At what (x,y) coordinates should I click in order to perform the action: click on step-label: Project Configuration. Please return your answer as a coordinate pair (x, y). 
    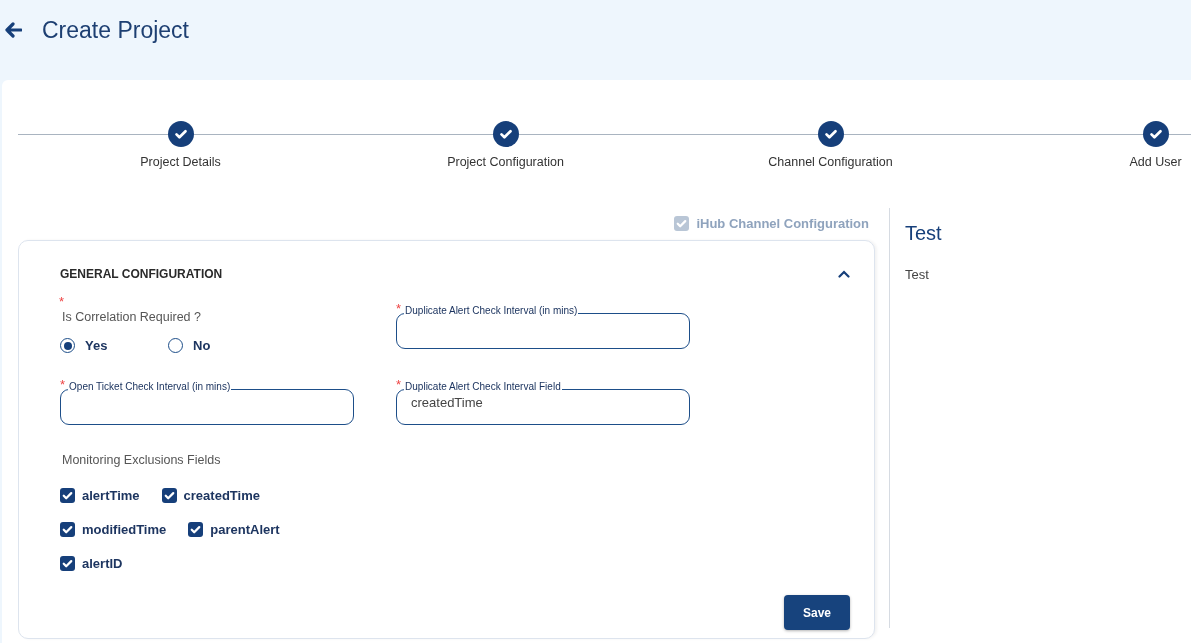
    Looking at the image, I should click on (505, 162).